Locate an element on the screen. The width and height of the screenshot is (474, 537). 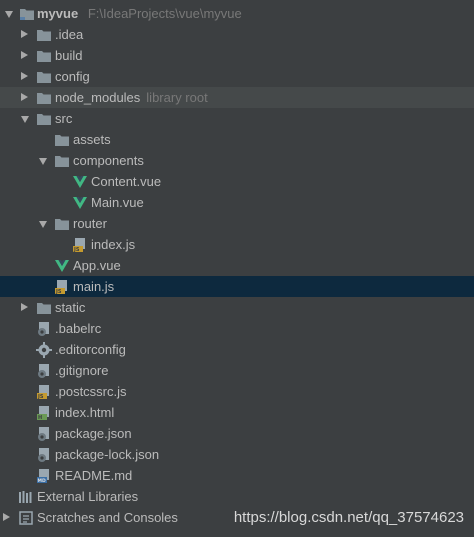
project-name: myvue is located at coordinates (58, 13).